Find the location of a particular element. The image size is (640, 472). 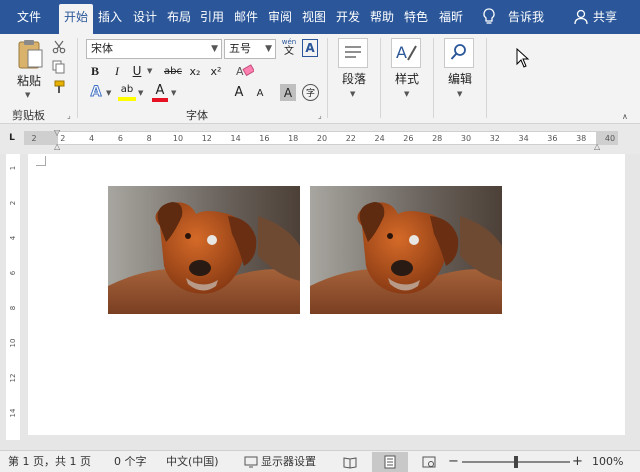

tab-view: 视图 is located at coordinates (314, 17).